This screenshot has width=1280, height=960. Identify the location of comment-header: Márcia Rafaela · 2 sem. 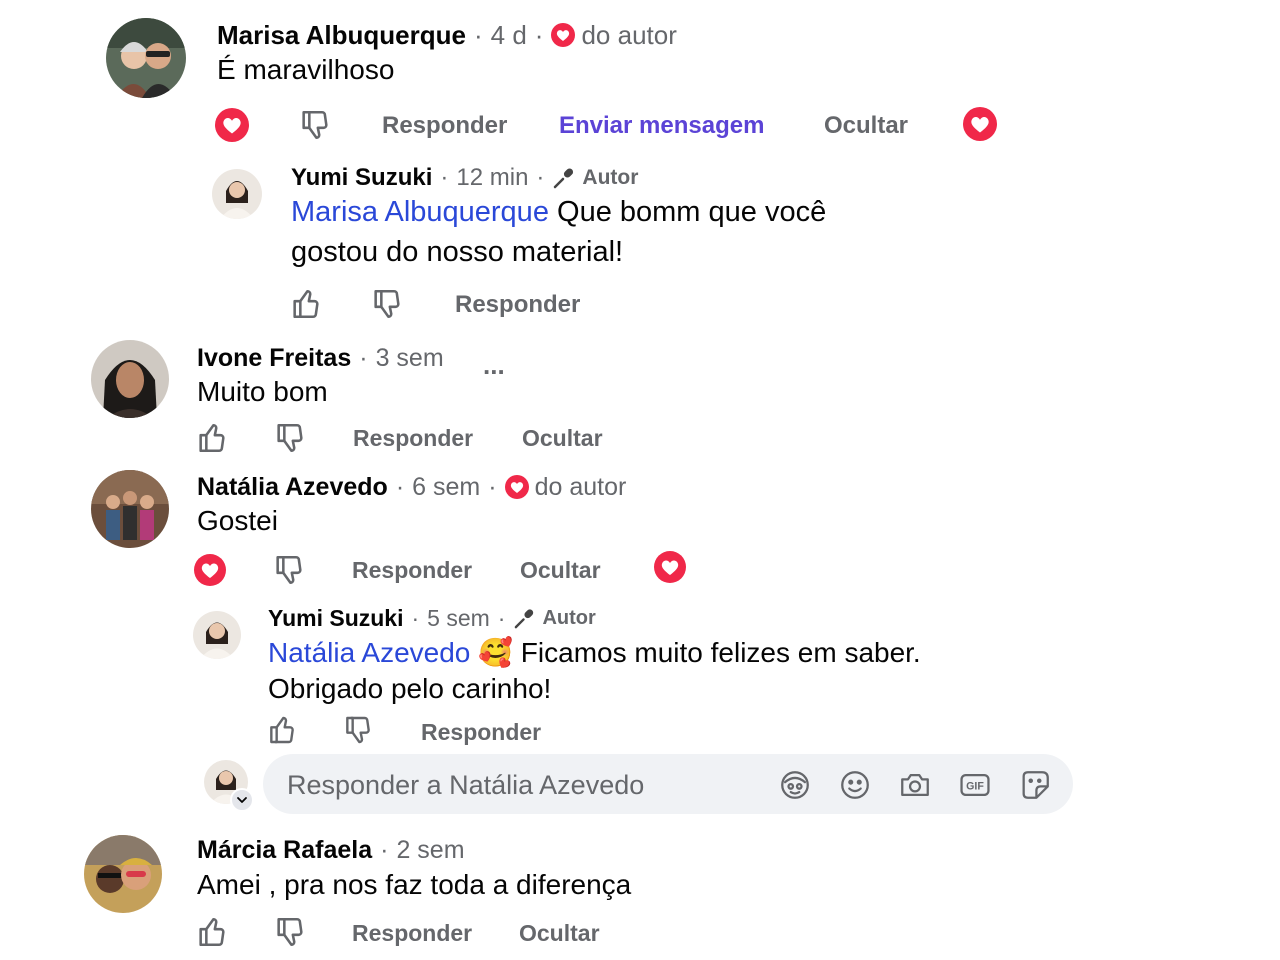
(331, 850).